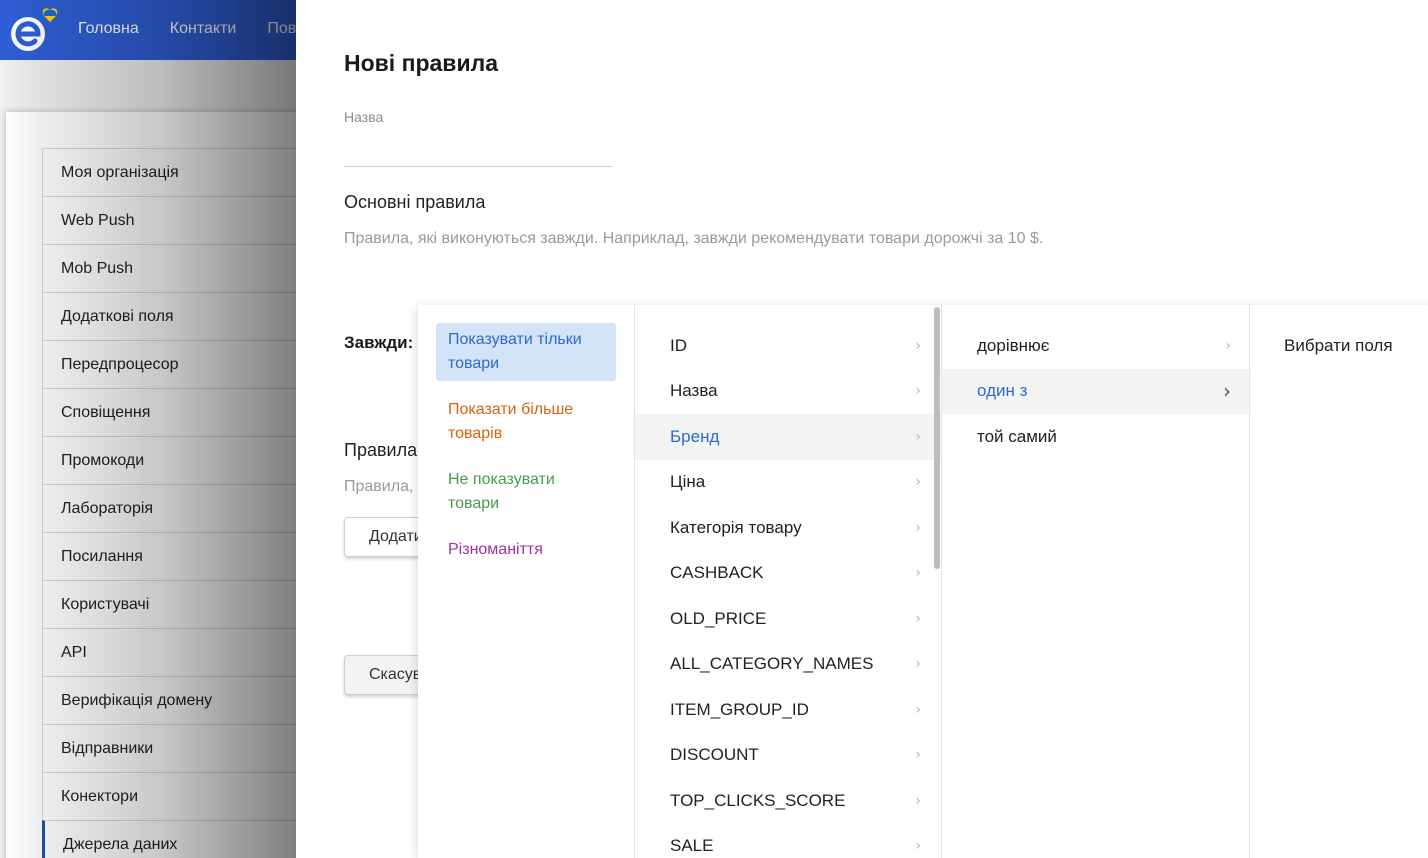 The image size is (1428, 858). I want to click on sidebar-item-promocodes: Промокоди, so click(169, 460).